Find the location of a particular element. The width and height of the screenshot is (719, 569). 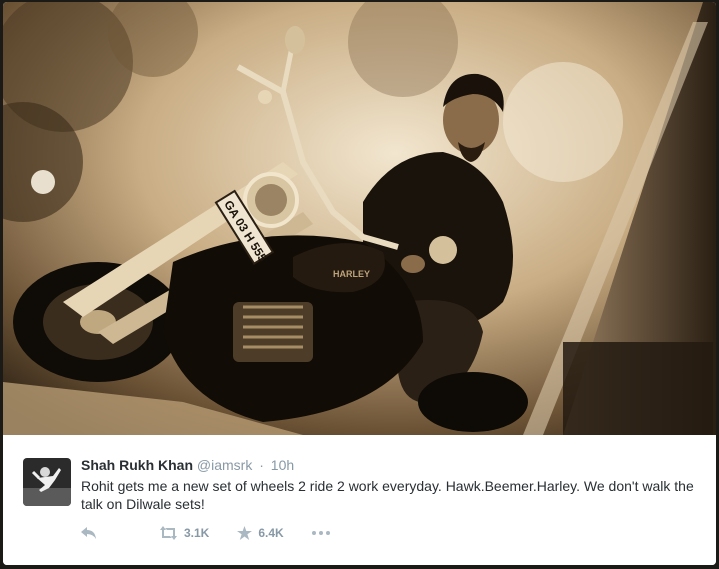

retweet-icon is located at coordinates (168, 533).